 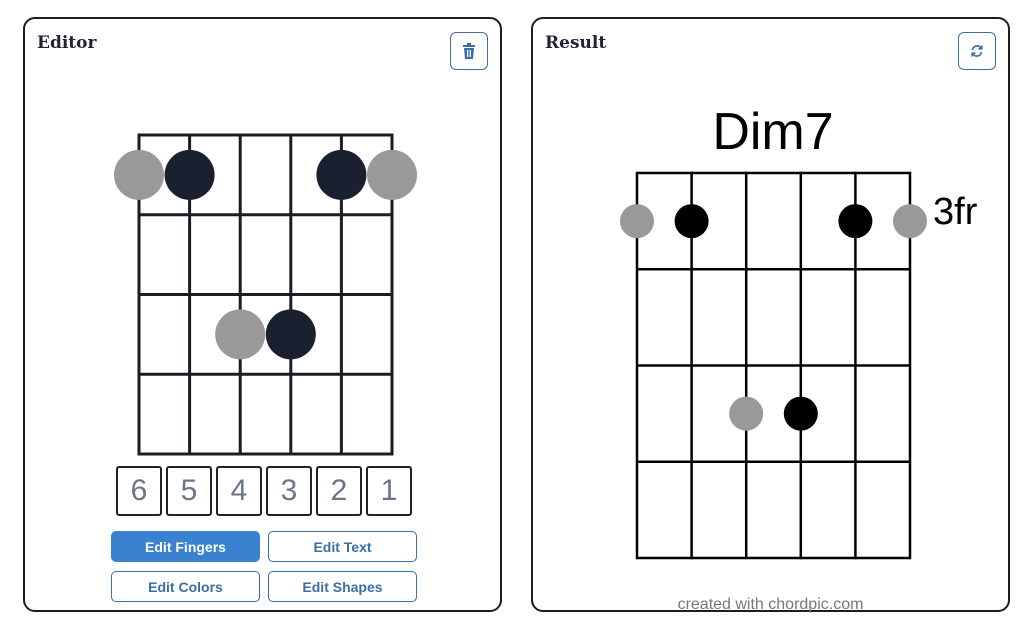 What do you see at coordinates (342, 546) in the screenshot?
I see `edit-text-button: Edit Text` at bounding box center [342, 546].